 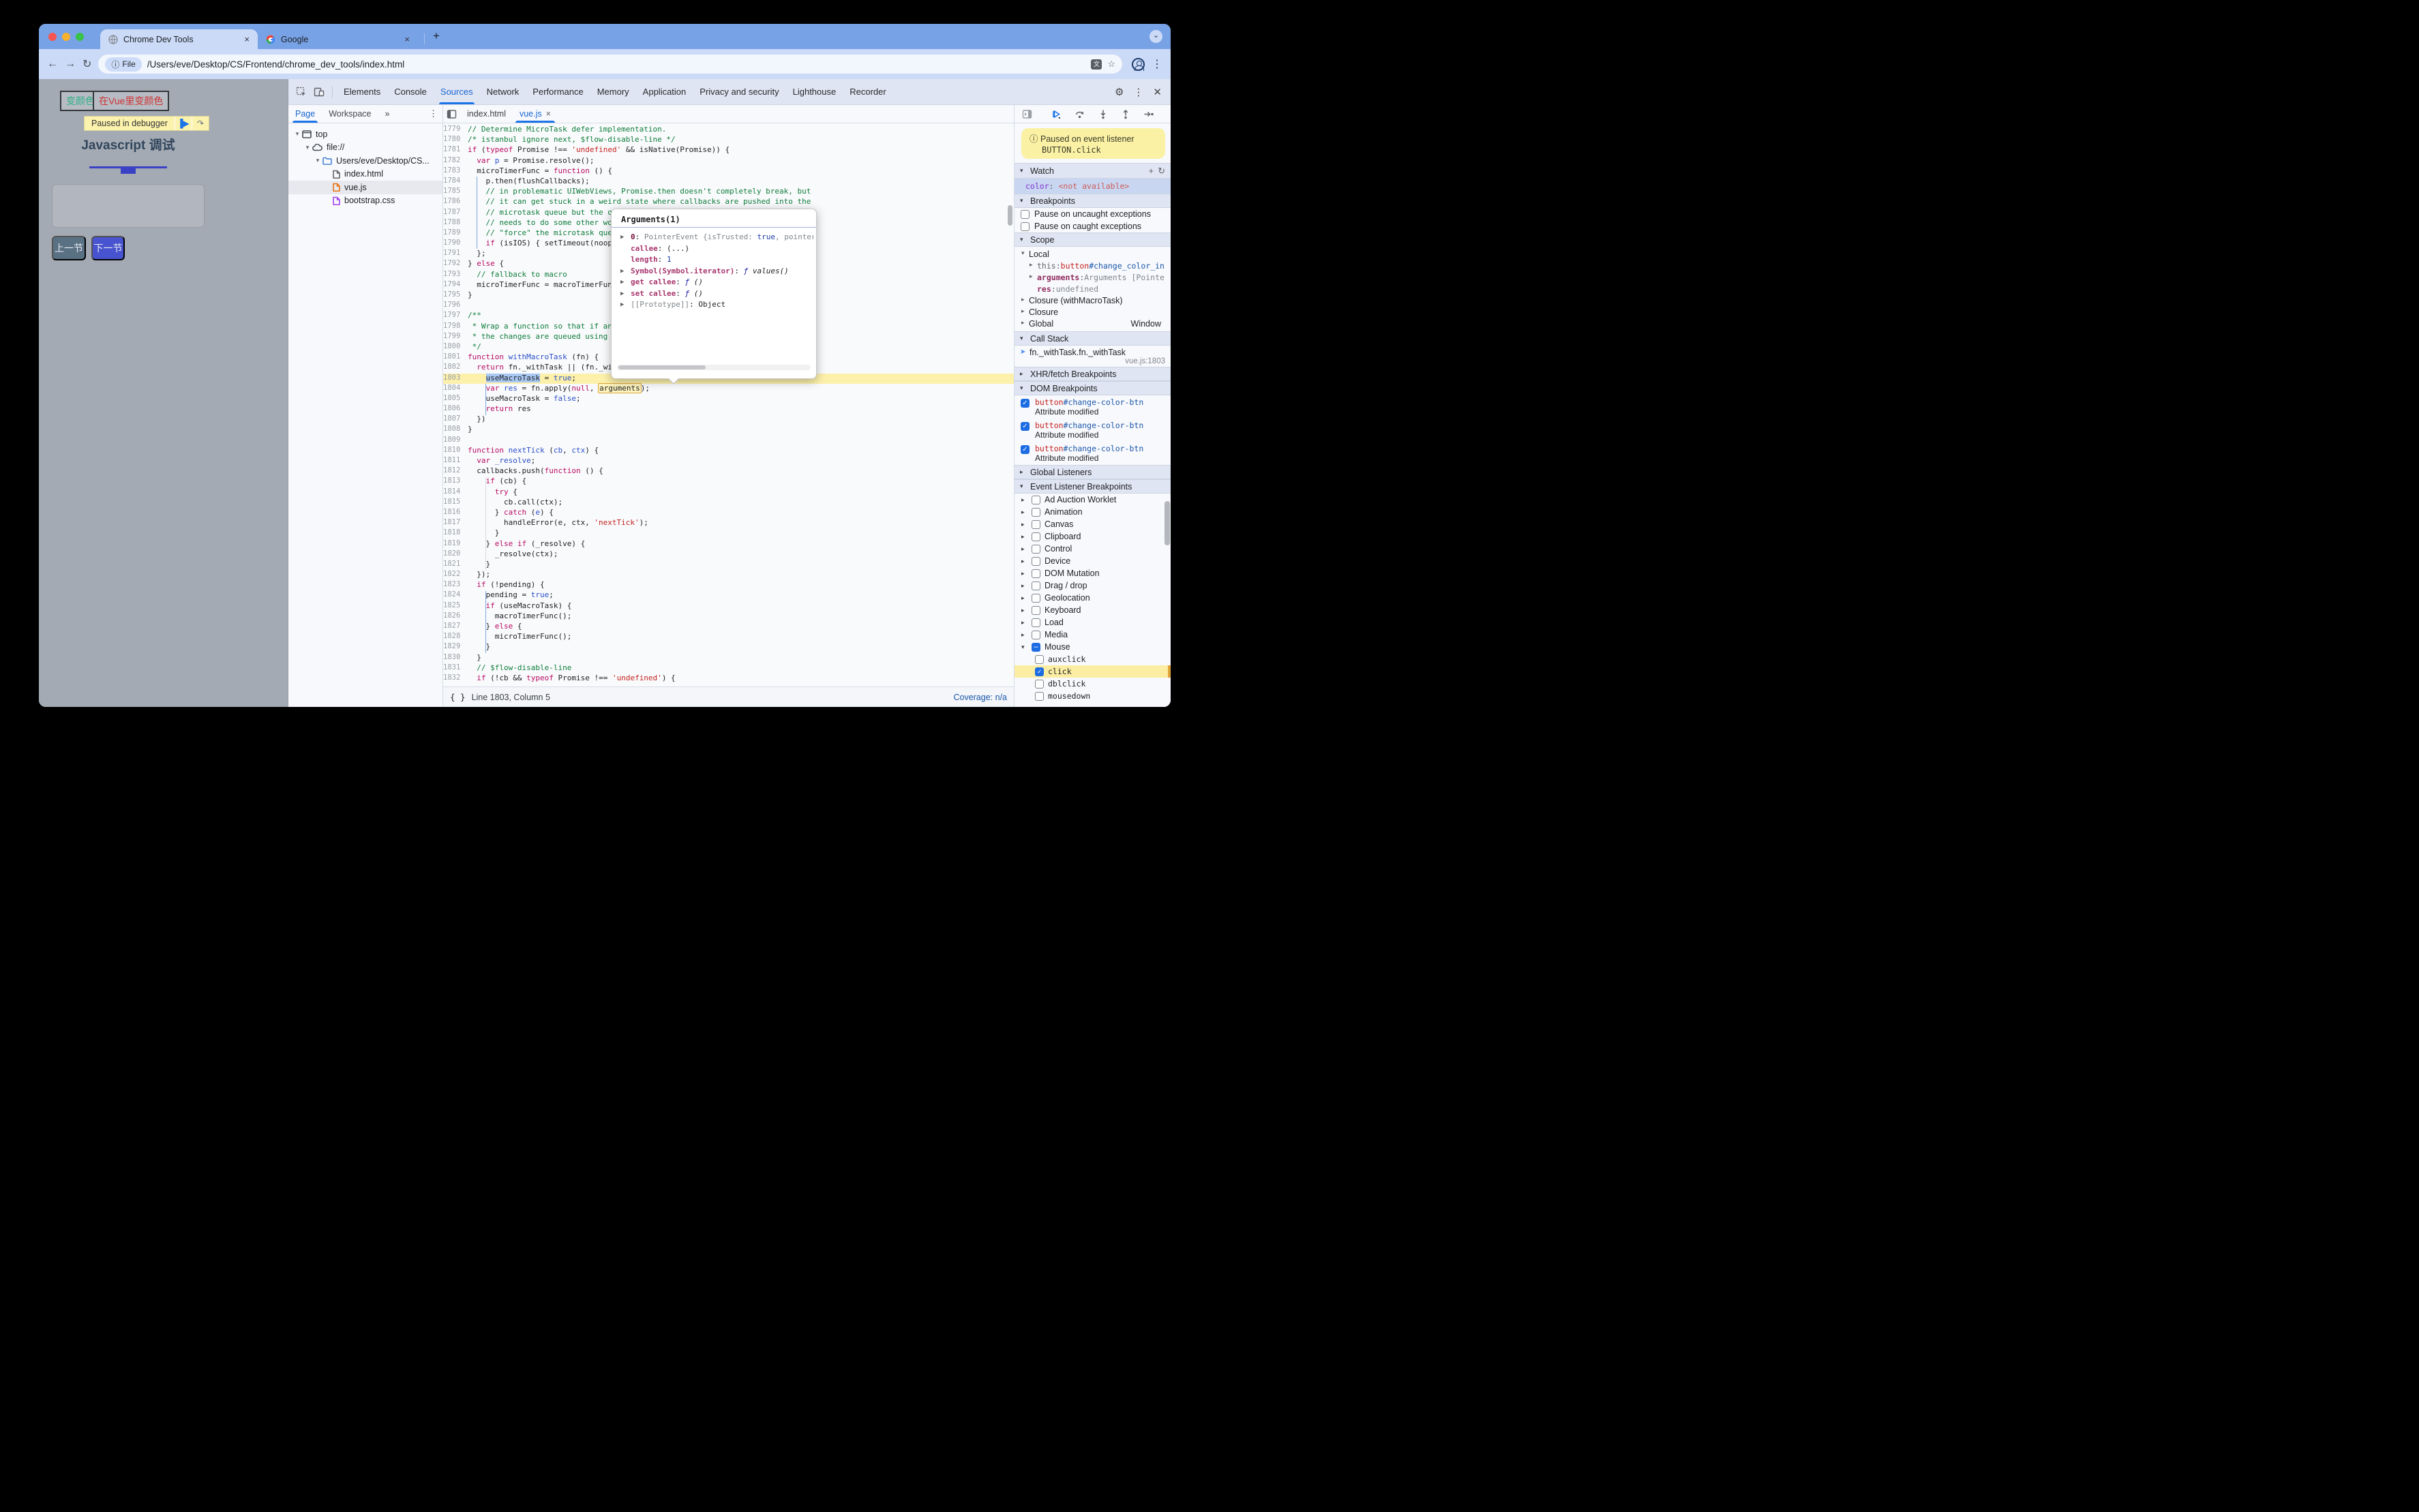 I want to click on devtools-tab-memory: Memory, so click(x=613, y=92).